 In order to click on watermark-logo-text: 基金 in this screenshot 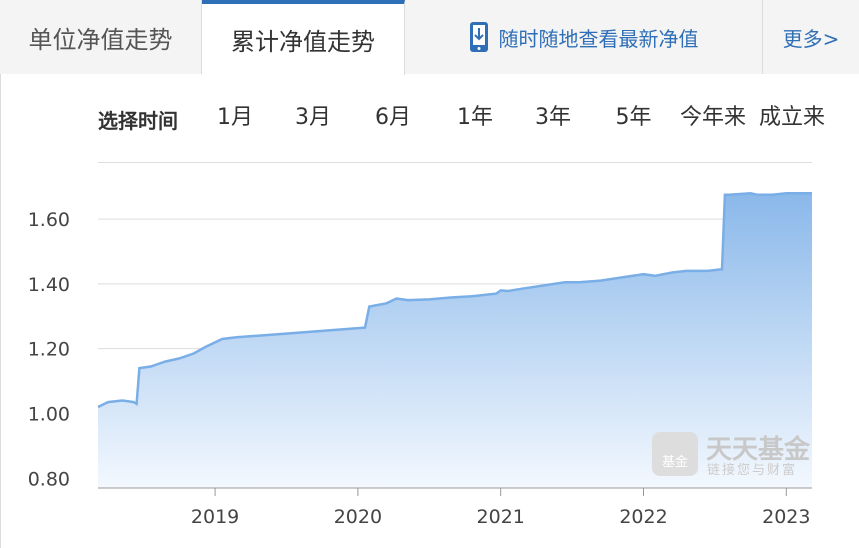, I will do `click(675, 462)`.